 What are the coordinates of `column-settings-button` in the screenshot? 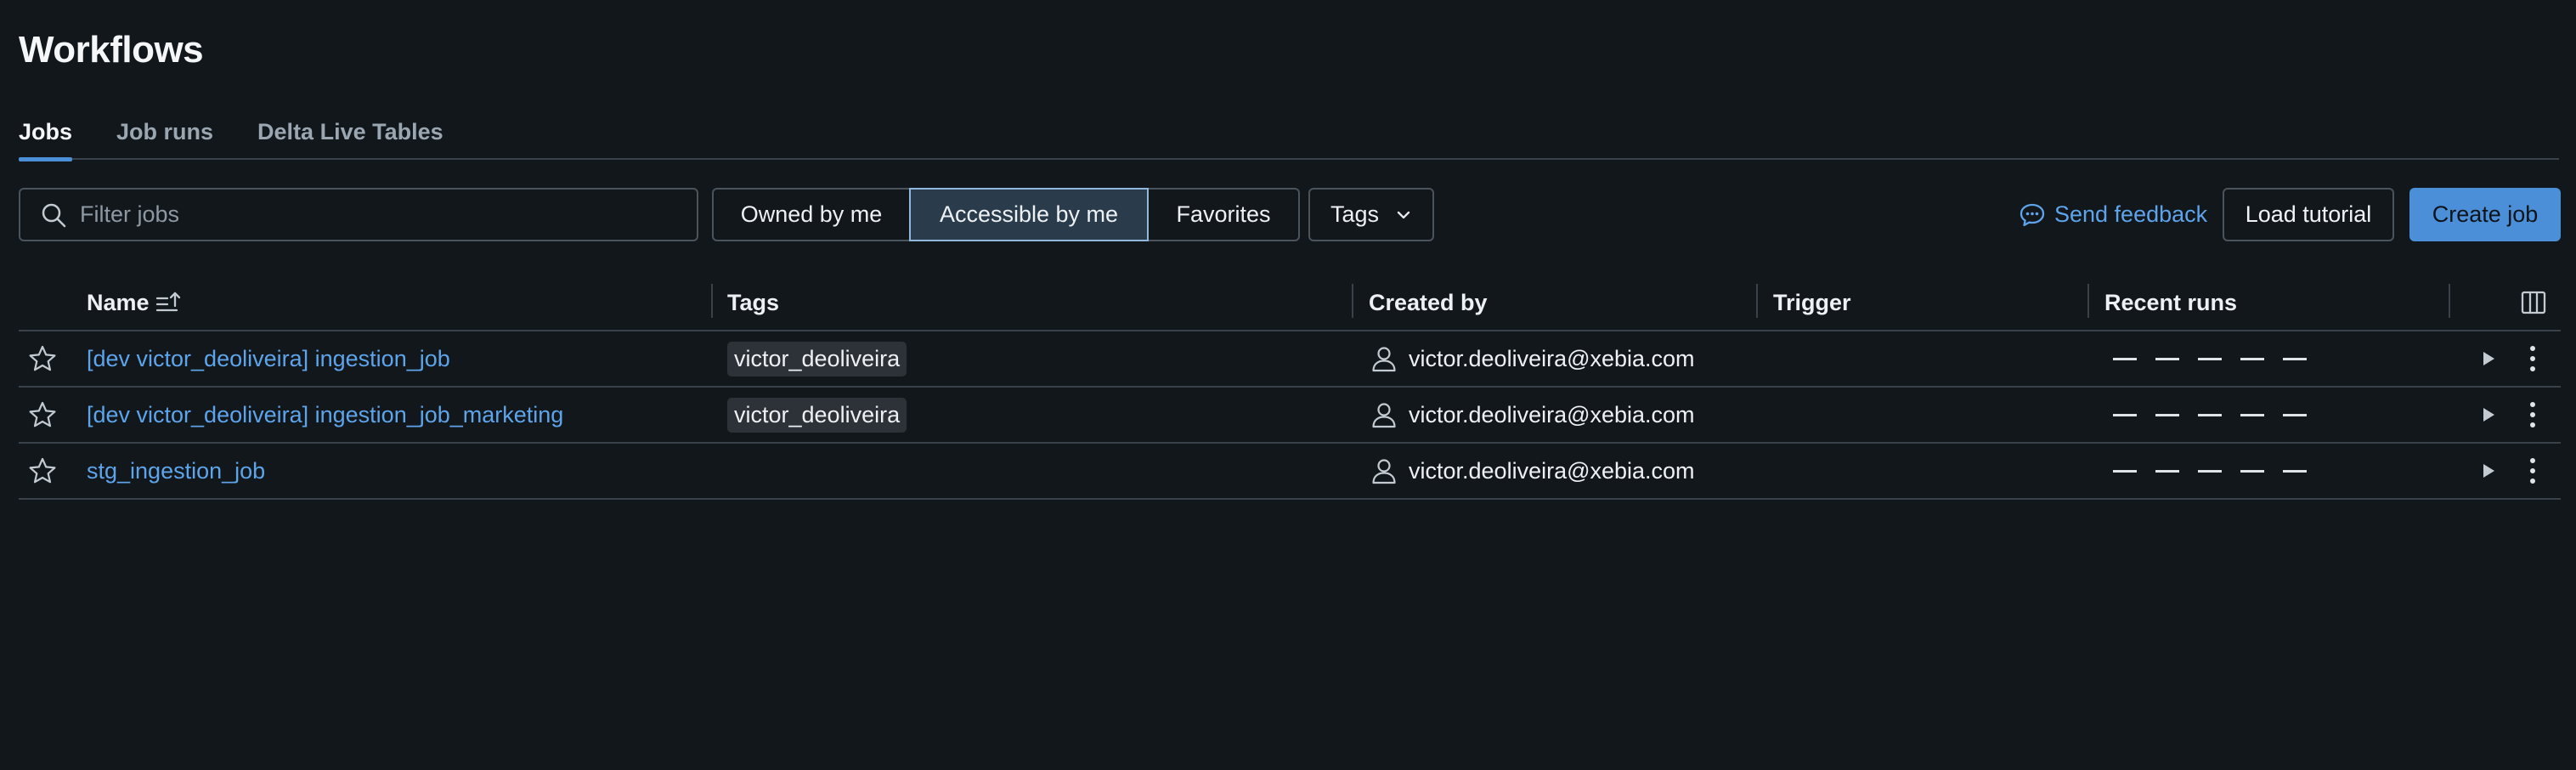 It's located at (2534, 302).